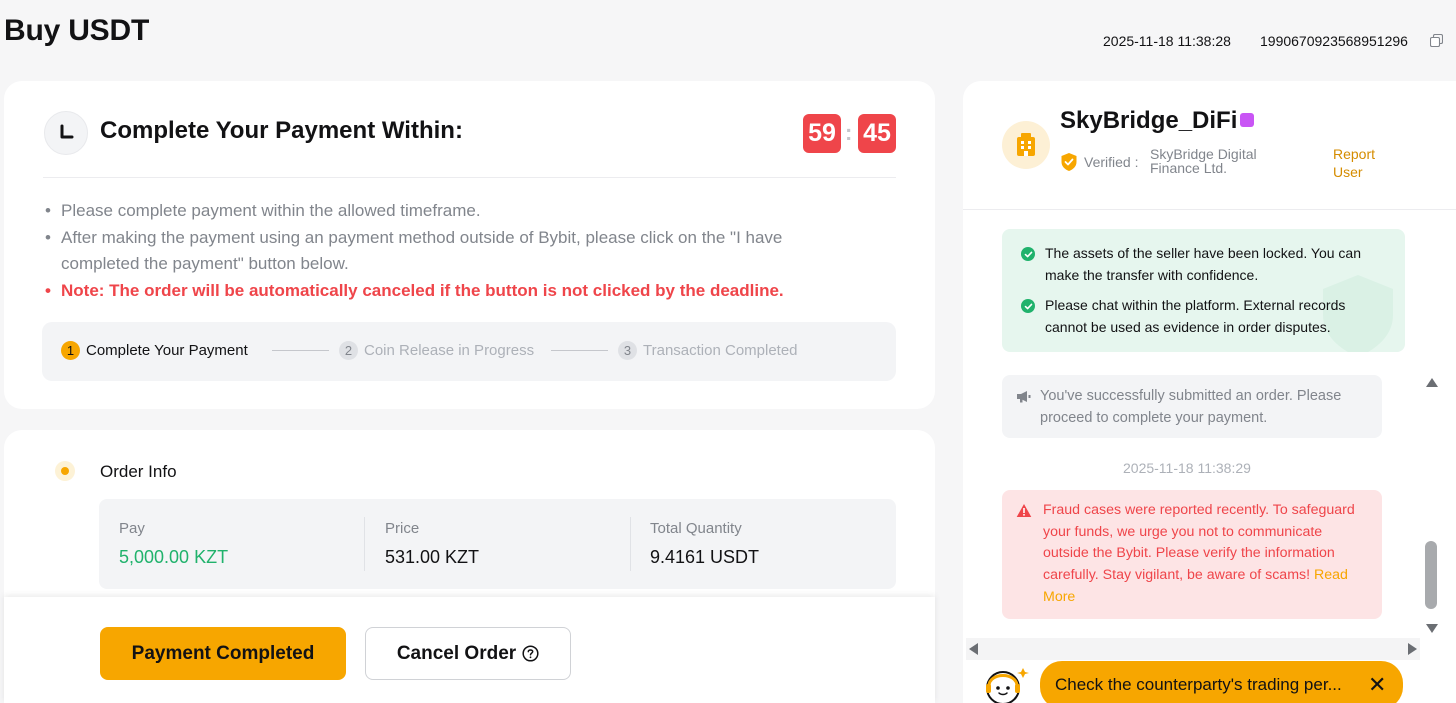 This screenshot has height=703, width=1456. Describe the element at coordinates (65, 471) in the screenshot. I see `order-dot-icon-inner` at that location.